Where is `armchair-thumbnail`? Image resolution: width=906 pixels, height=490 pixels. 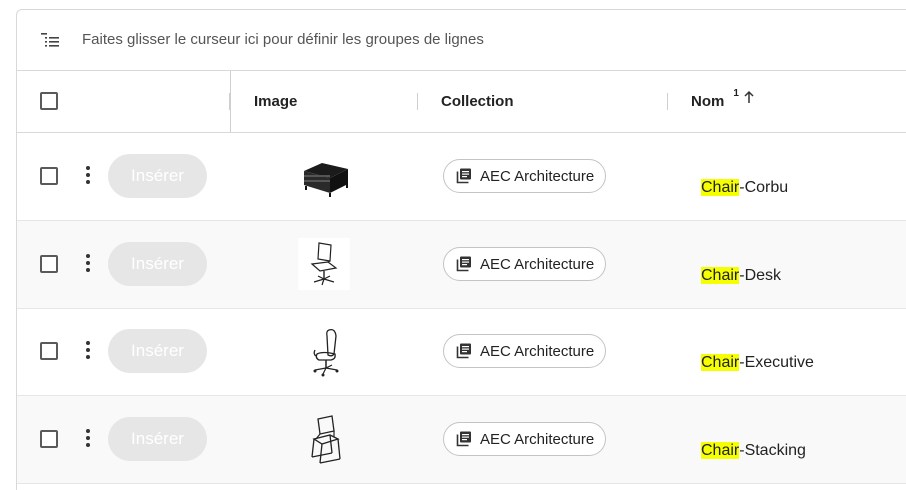
armchair-thumbnail is located at coordinates (326, 180).